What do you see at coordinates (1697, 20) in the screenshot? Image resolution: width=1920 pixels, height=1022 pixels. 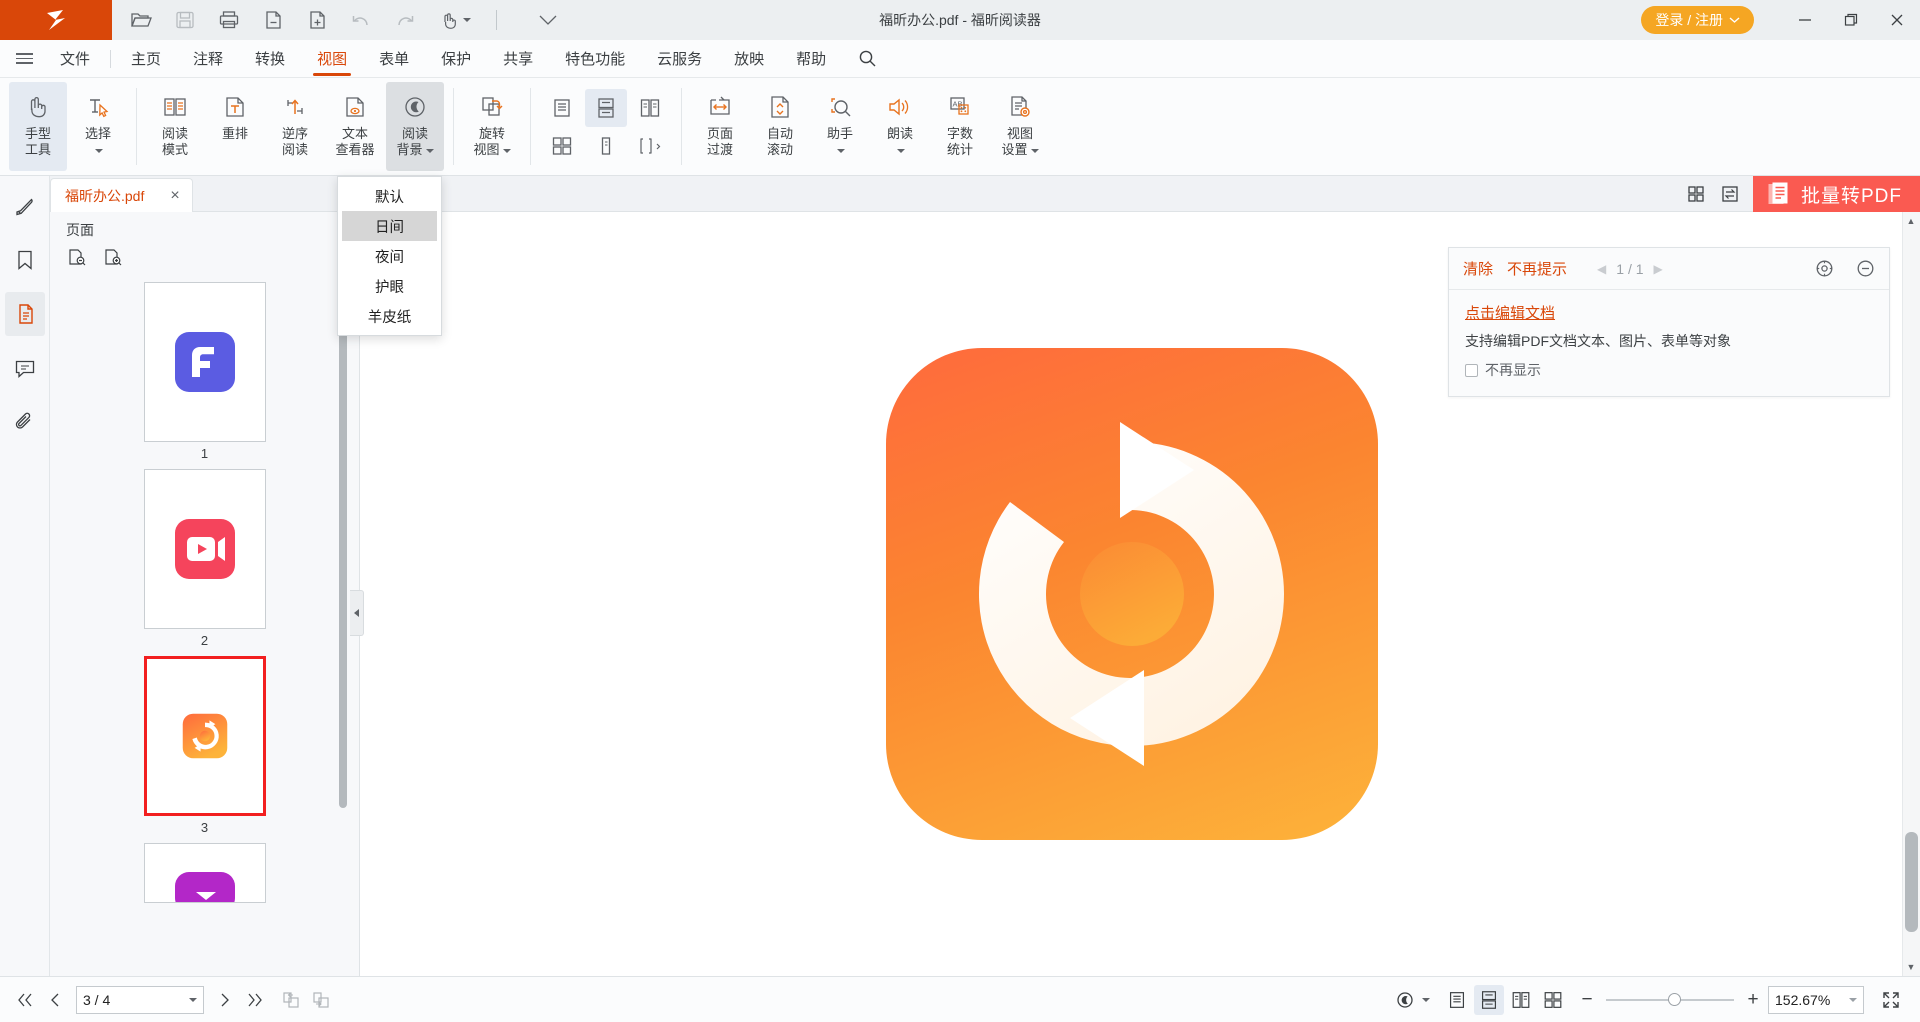 I see `login-register-button: 登录 / 注册` at bounding box center [1697, 20].